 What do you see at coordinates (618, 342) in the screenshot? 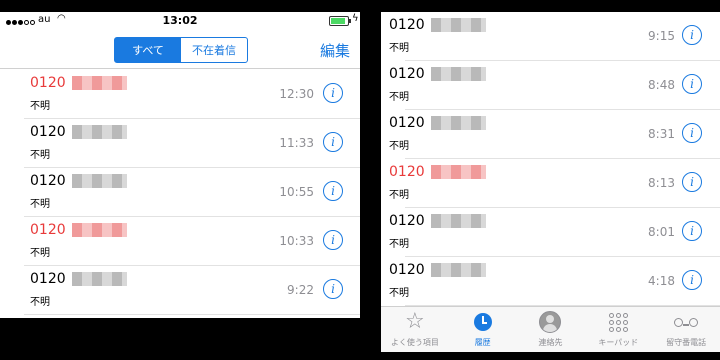
I see `tab-label: キーパッド` at bounding box center [618, 342].